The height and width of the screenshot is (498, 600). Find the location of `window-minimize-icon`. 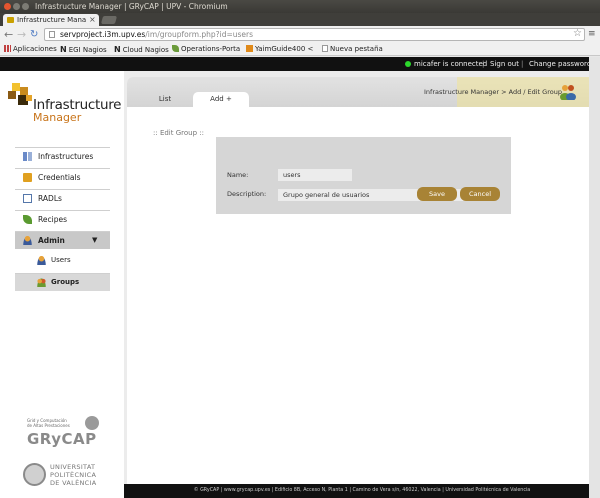

window-minimize-icon is located at coordinates (16, 6).